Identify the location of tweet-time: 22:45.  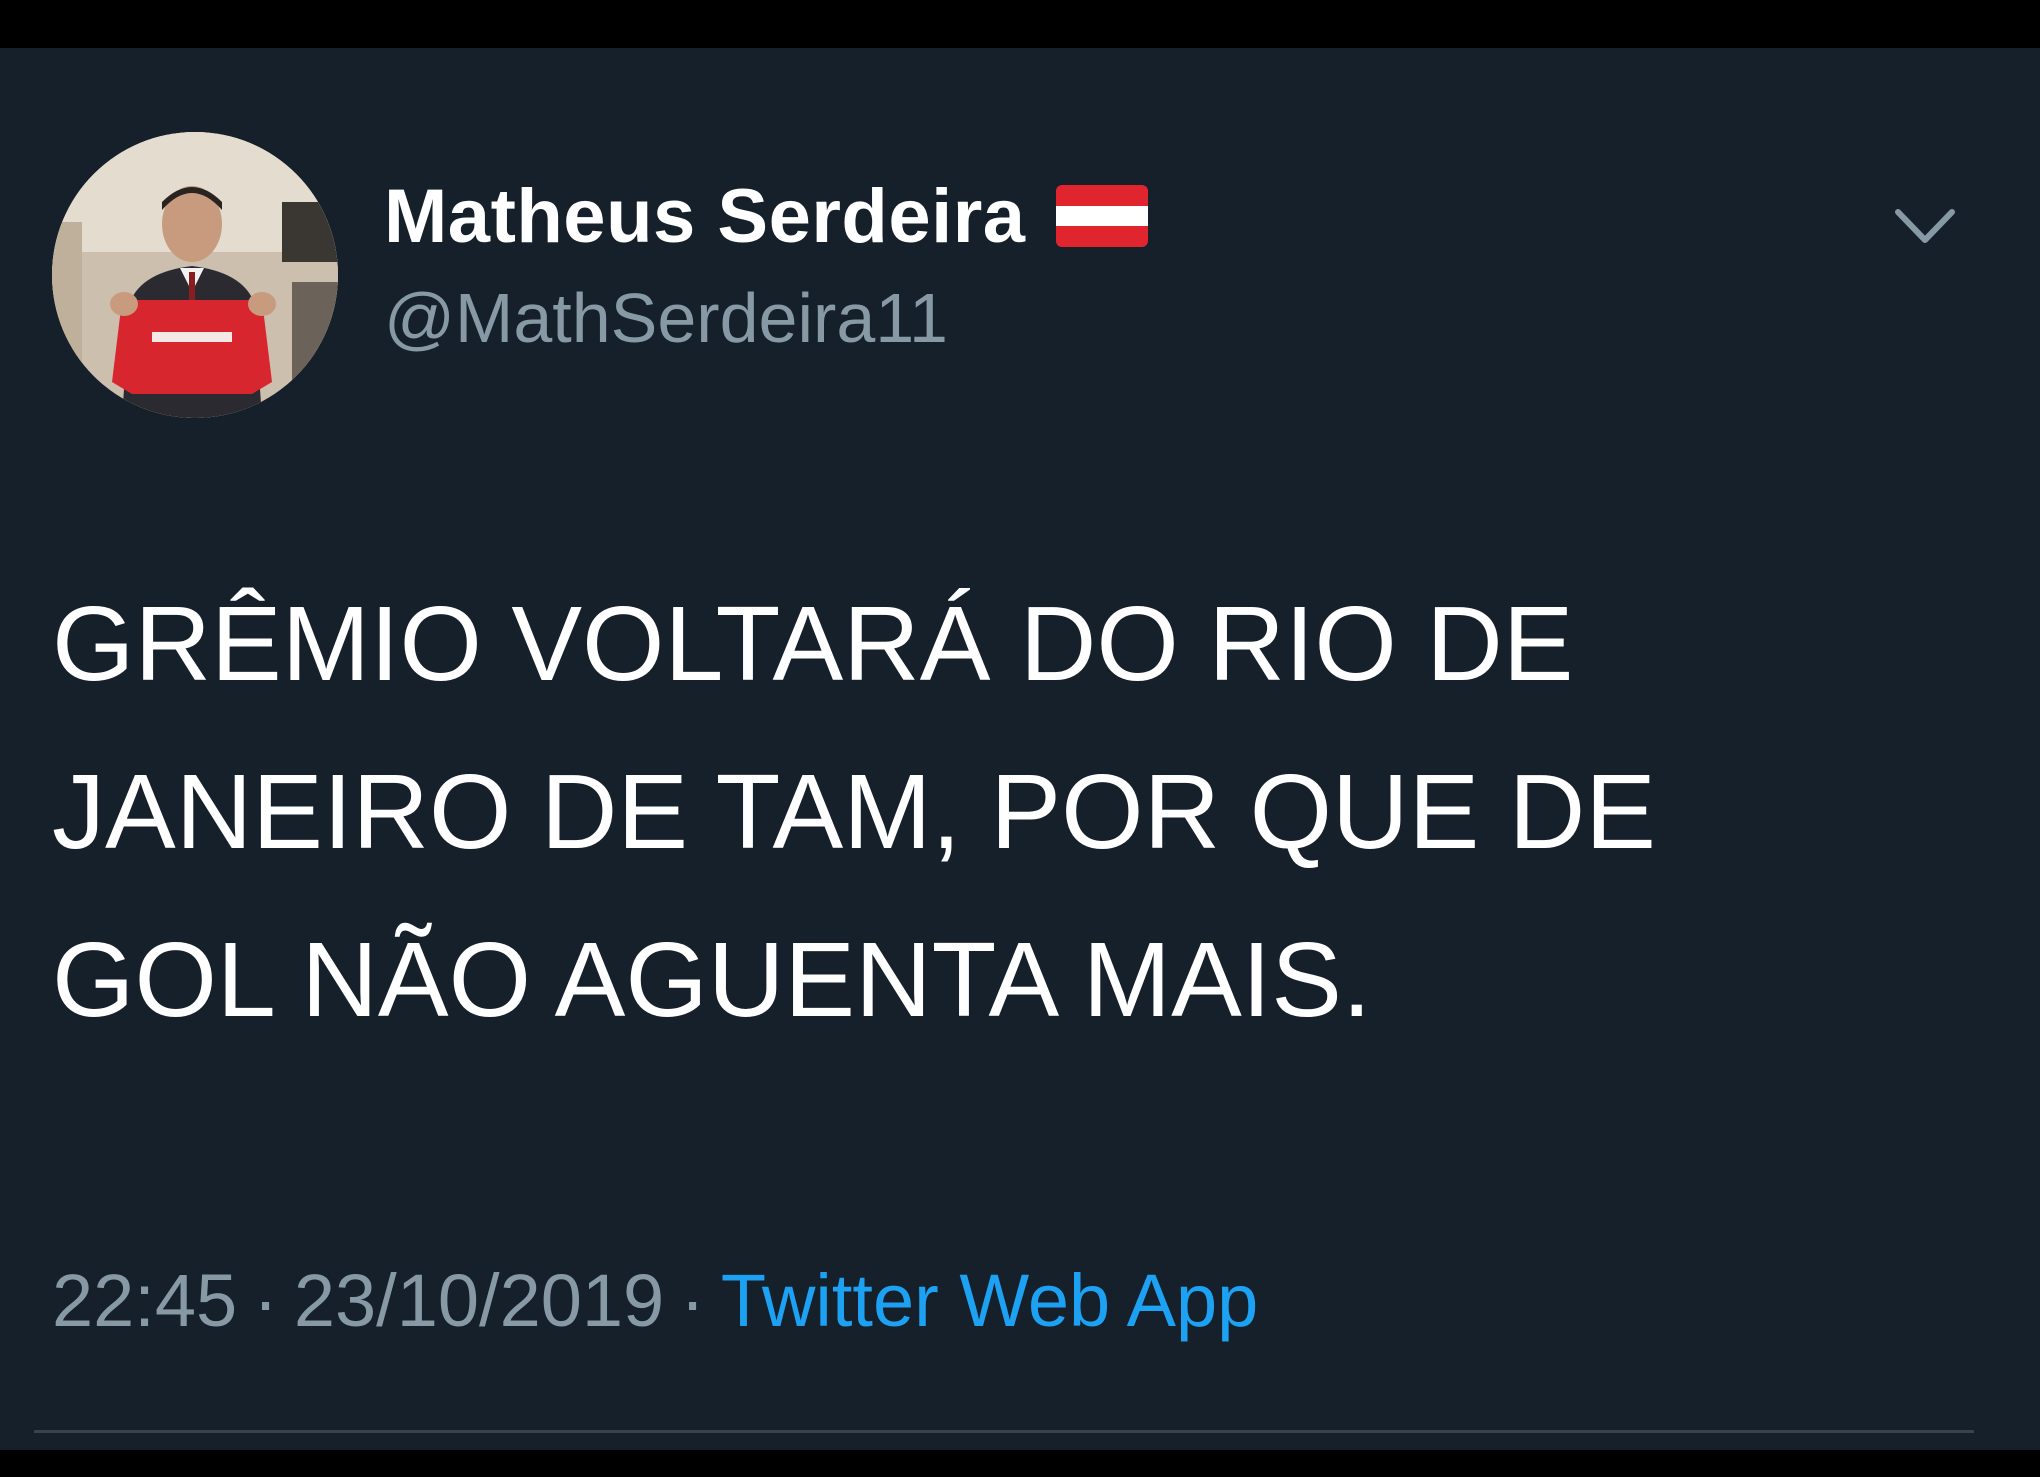
(144, 1300).